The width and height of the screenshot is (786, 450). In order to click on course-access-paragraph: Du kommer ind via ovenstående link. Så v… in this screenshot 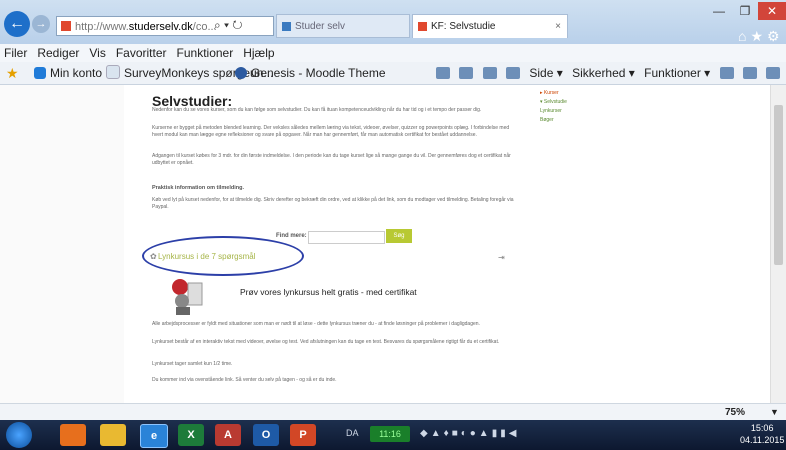, I will do `click(244, 380)`.